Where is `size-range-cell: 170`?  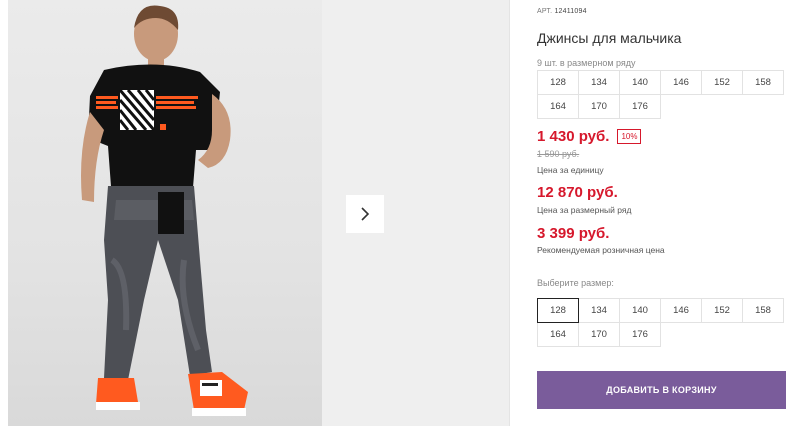 size-range-cell: 170 is located at coordinates (599, 106).